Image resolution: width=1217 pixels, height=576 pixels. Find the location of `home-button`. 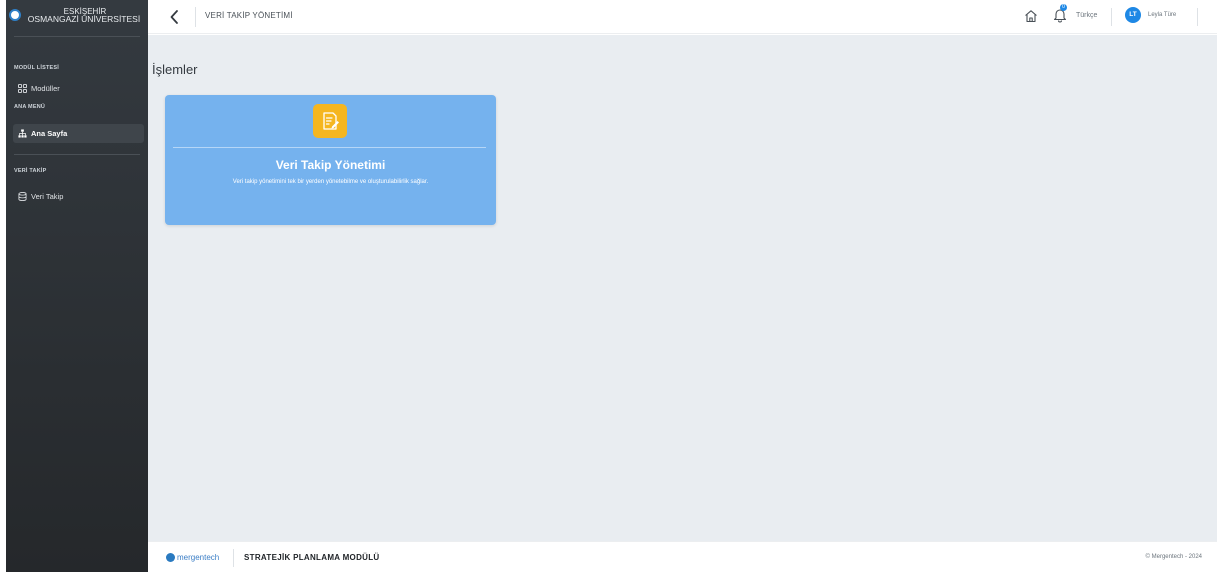

home-button is located at coordinates (1031, 16).